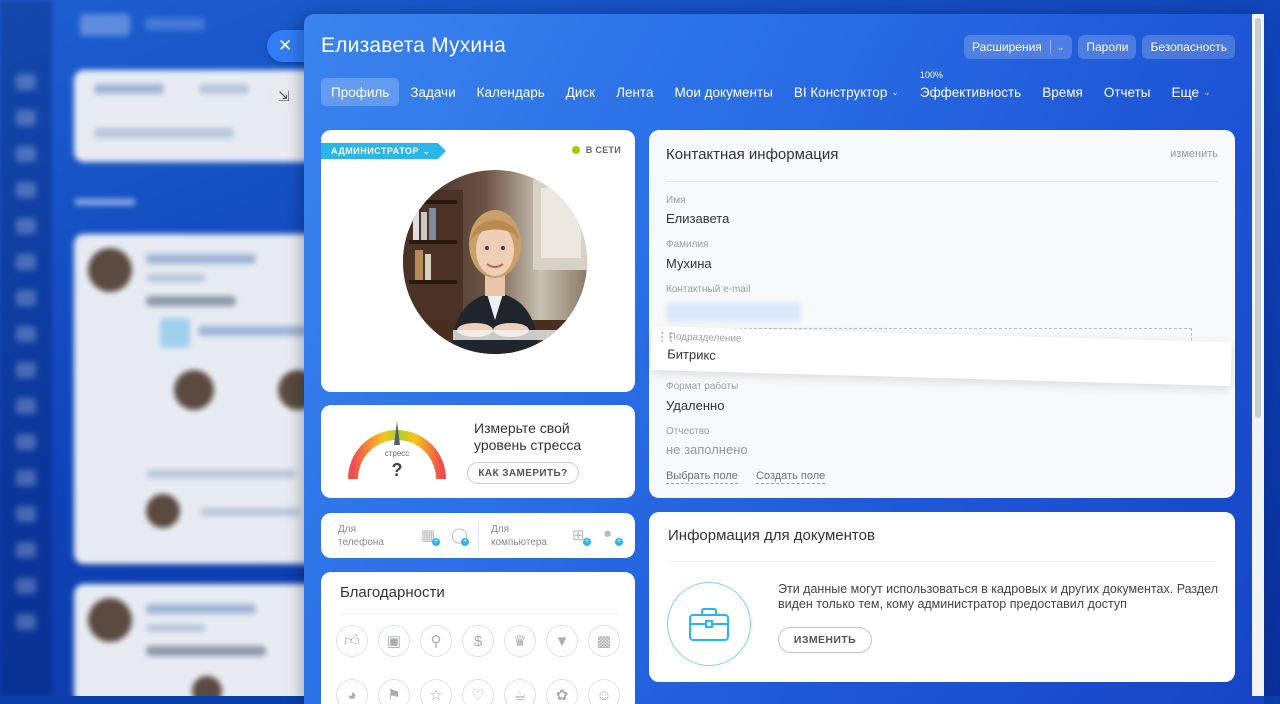 The width and height of the screenshot is (1280, 704). Describe the element at coordinates (1258, 218) in the screenshot. I see `scrollbar-thumb` at that location.